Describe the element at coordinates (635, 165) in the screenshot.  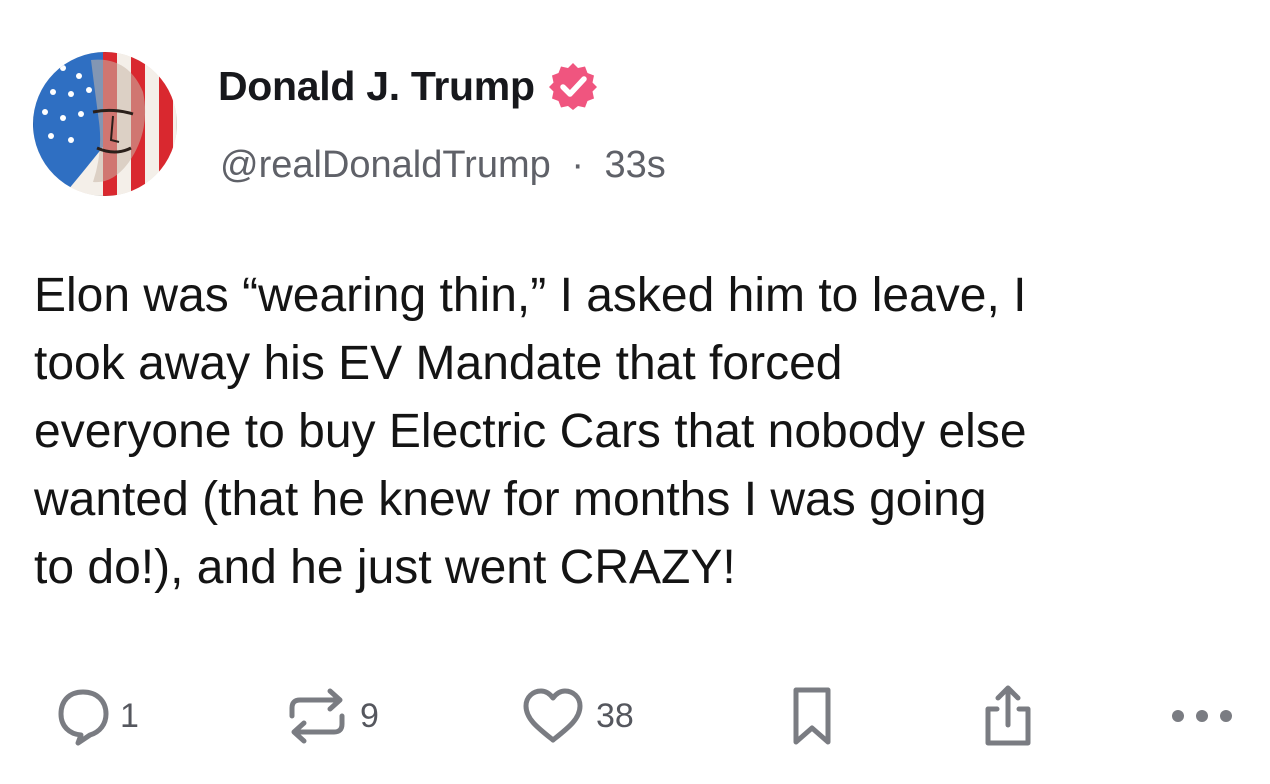
I see `post-time: 33s` at that location.